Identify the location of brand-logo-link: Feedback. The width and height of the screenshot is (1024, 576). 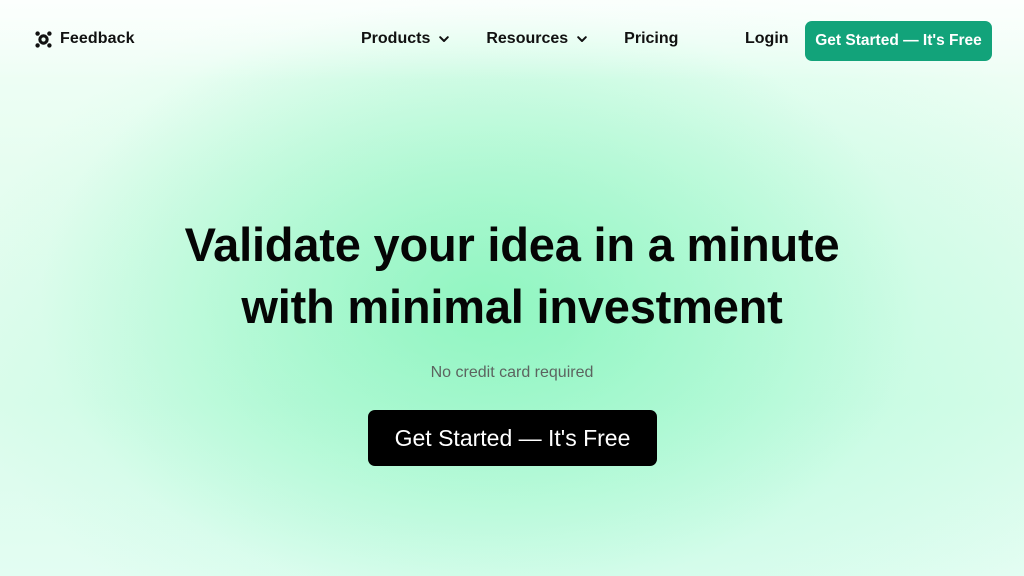
(85, 39).